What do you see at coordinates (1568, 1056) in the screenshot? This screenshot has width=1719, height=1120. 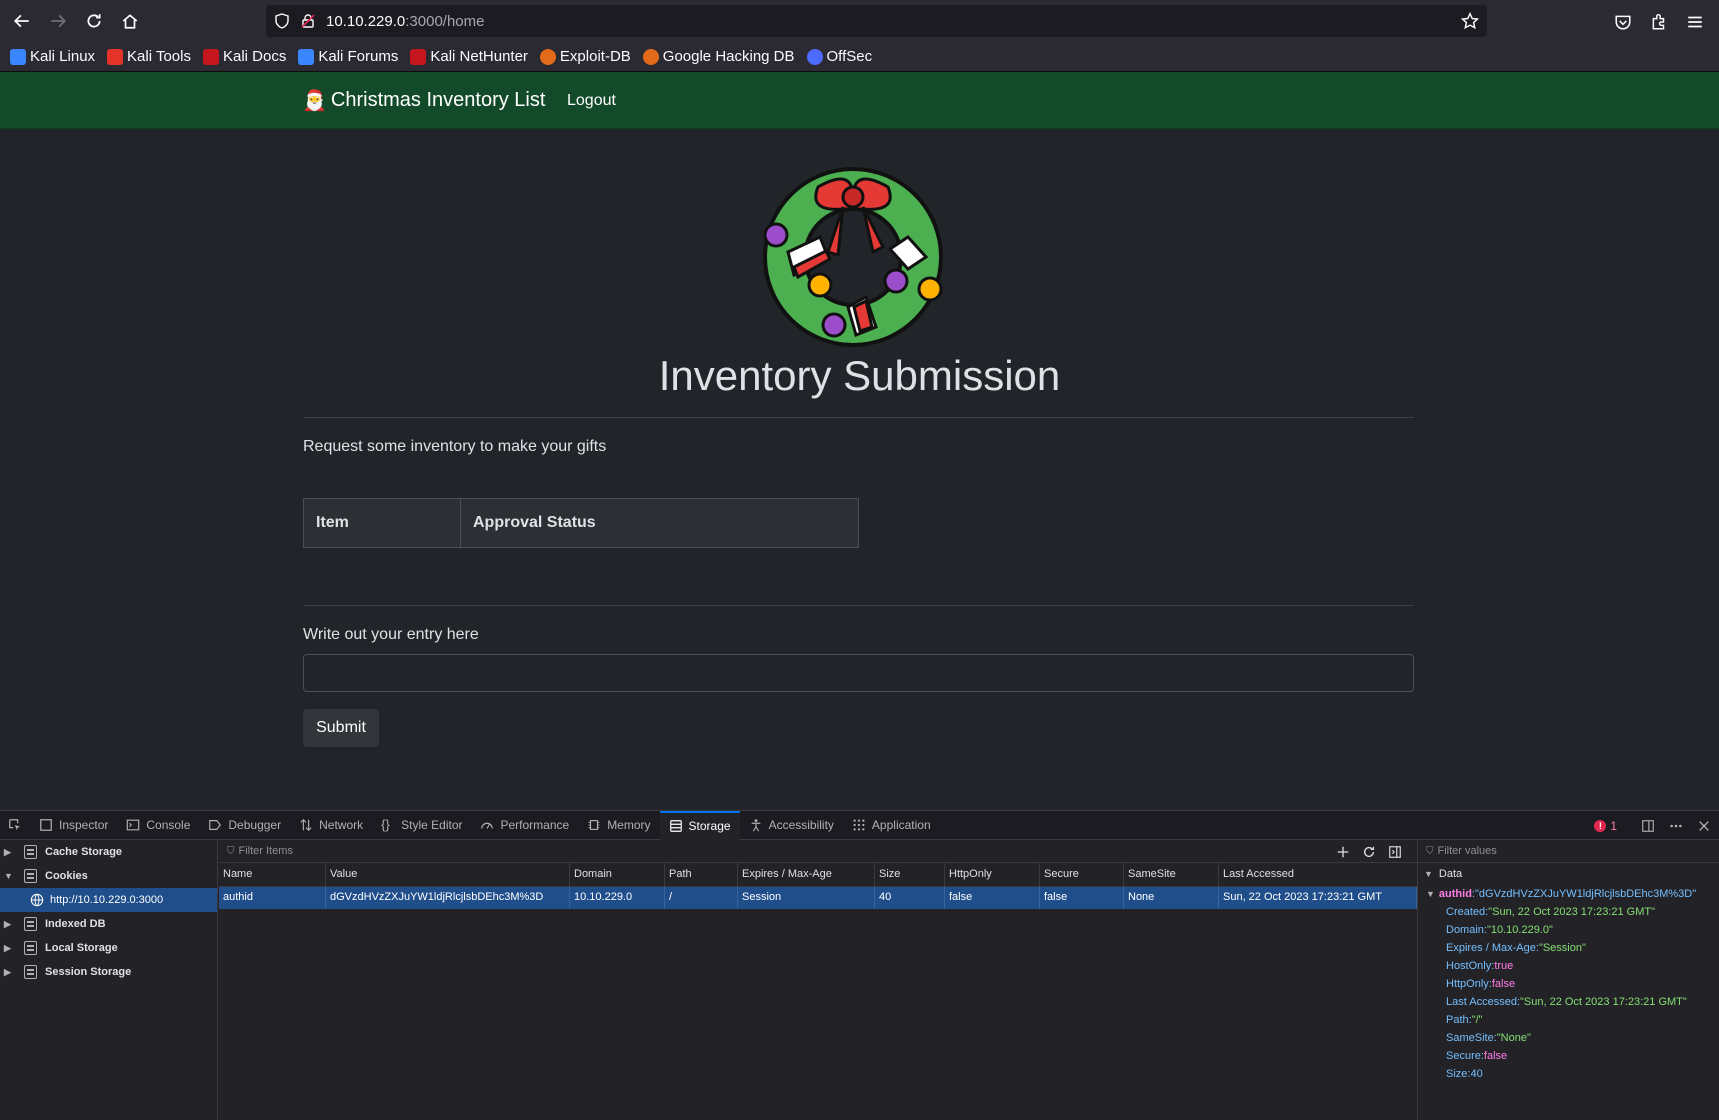 I see `cookie-field-secure: Secure: false` at bounding box center [1568, 1056].